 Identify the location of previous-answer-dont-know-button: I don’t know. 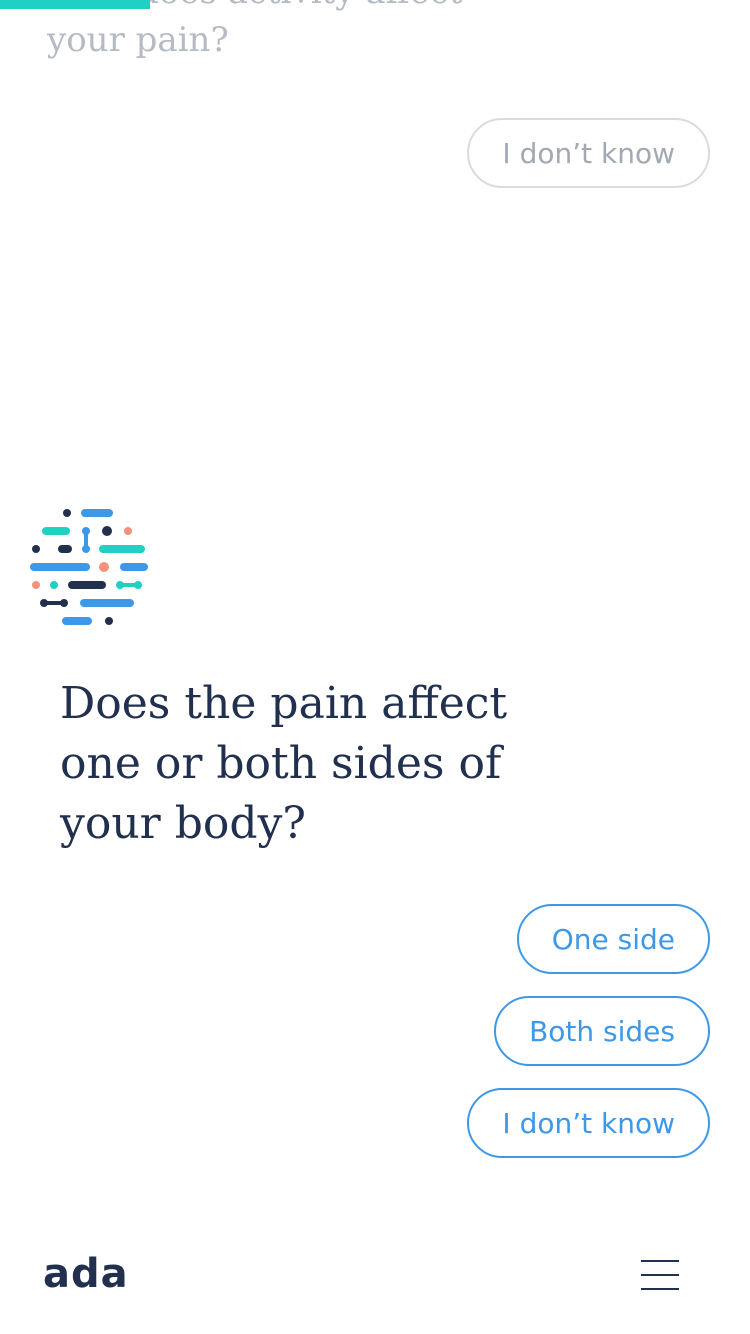
(588, 153).